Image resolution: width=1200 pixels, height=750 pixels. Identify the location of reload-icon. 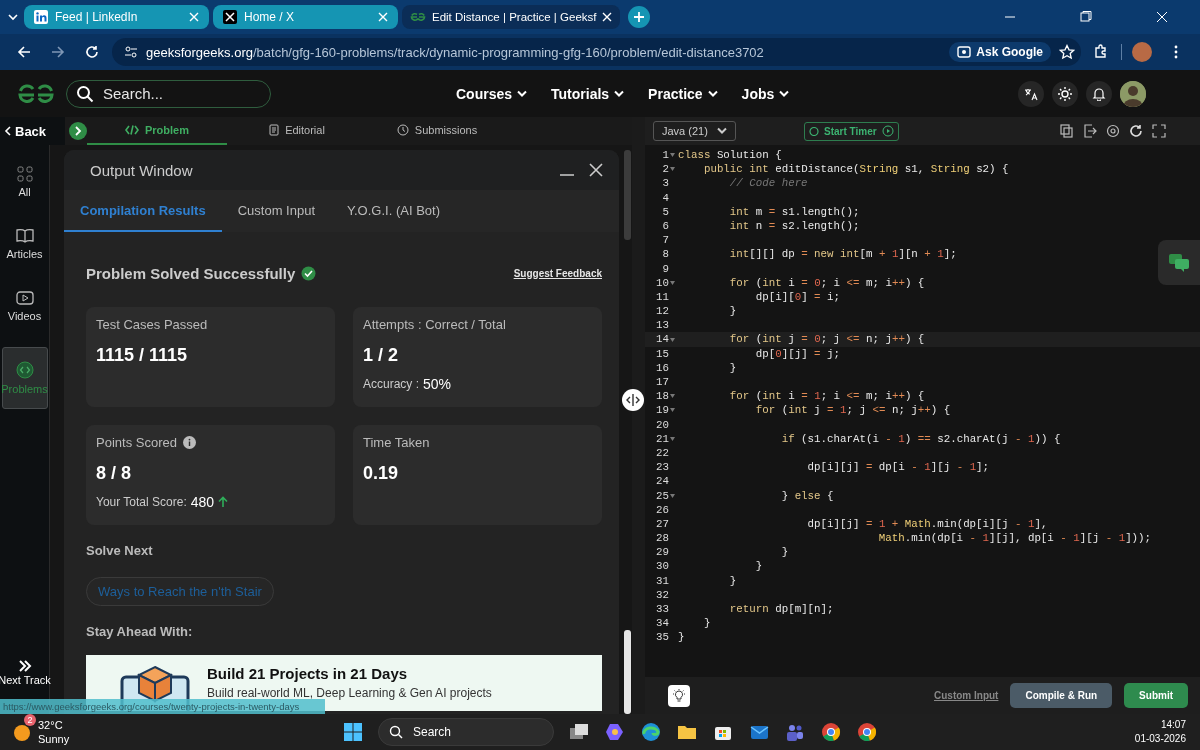
(92, 52).